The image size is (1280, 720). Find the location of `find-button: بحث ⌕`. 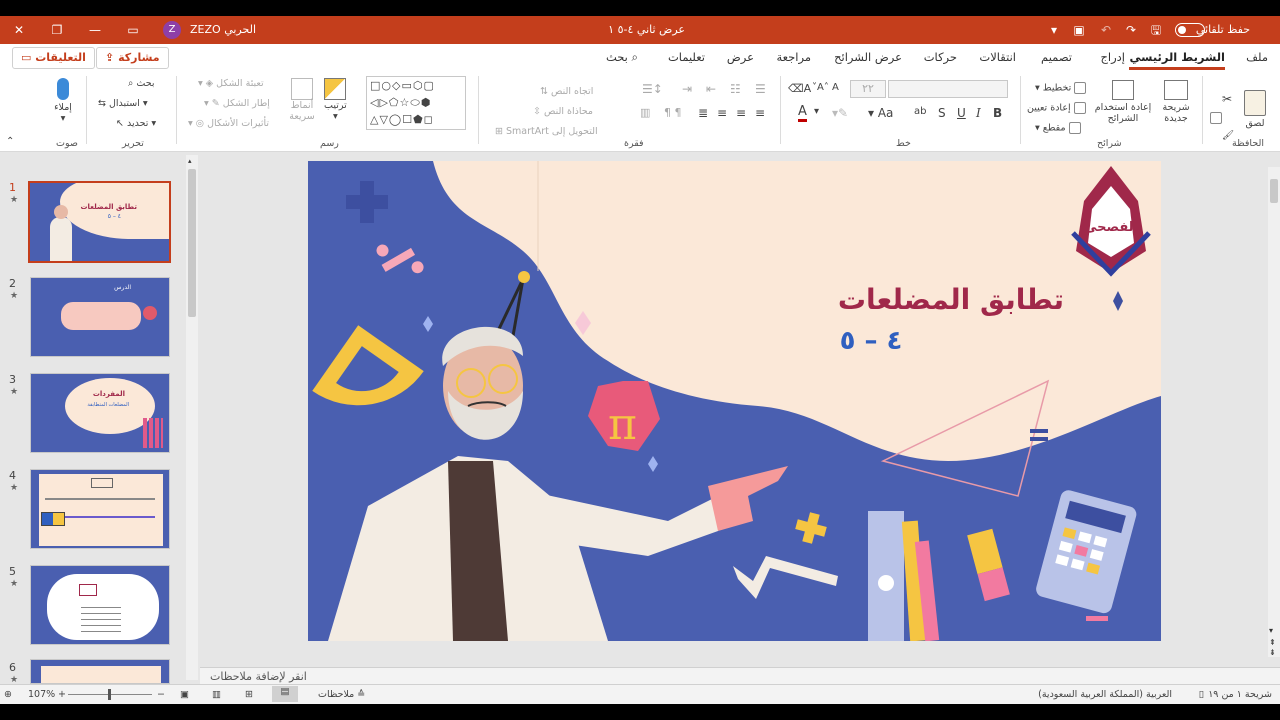

find-button: بحث ⌕ is located at coordinates (141, 83).